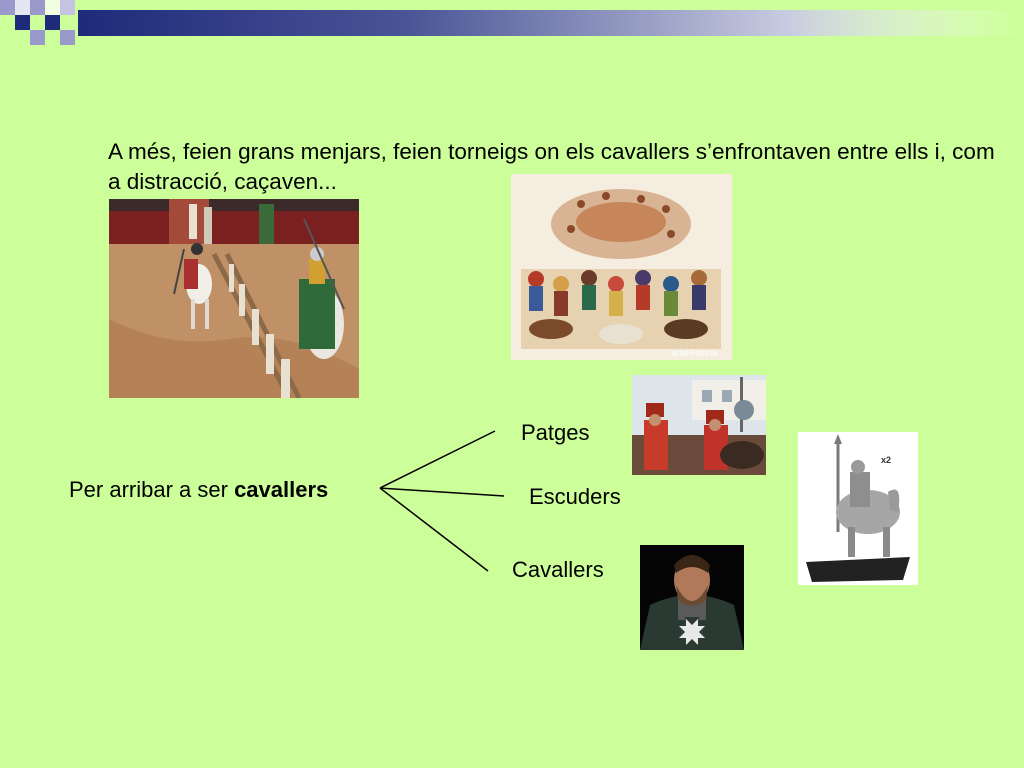 The image size is (1024, 768). I want to click on diagram-root-label: Per arribar a ser cavallers, so click(198, 490).